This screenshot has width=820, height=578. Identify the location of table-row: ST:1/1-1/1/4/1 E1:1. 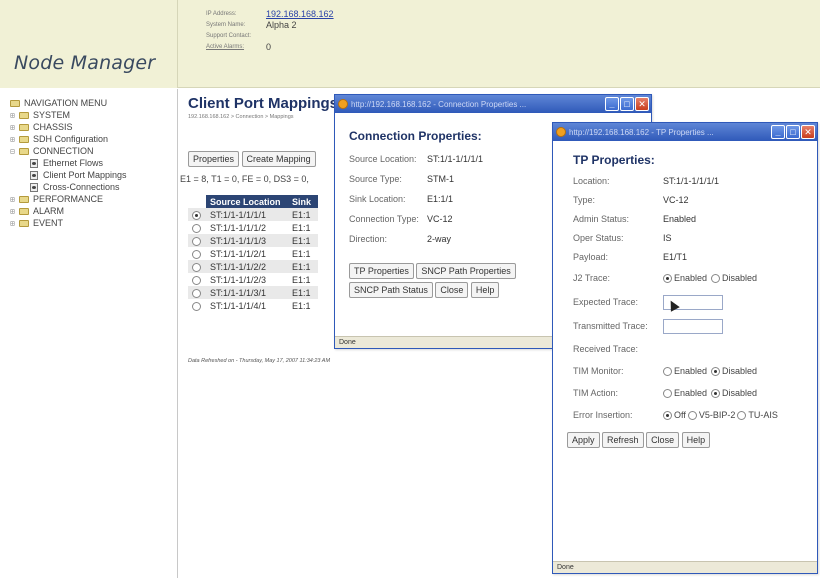
(253, 305).